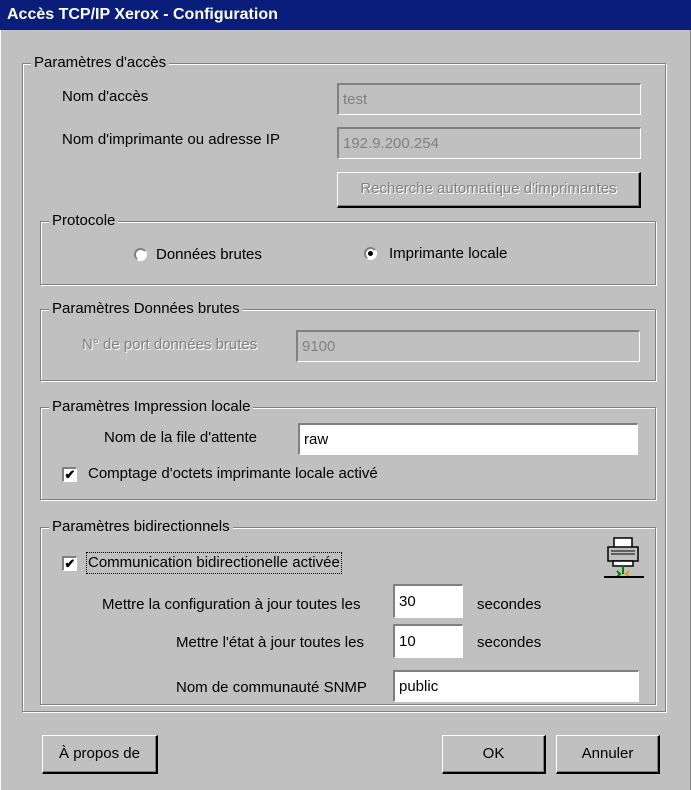 The width and height of the screenshot is (691, 790). What do you see at coordinates (100, 63) in the screenshot?
I see `access-group-label: Paramètres d'accès` at bounding box center [100, 63].